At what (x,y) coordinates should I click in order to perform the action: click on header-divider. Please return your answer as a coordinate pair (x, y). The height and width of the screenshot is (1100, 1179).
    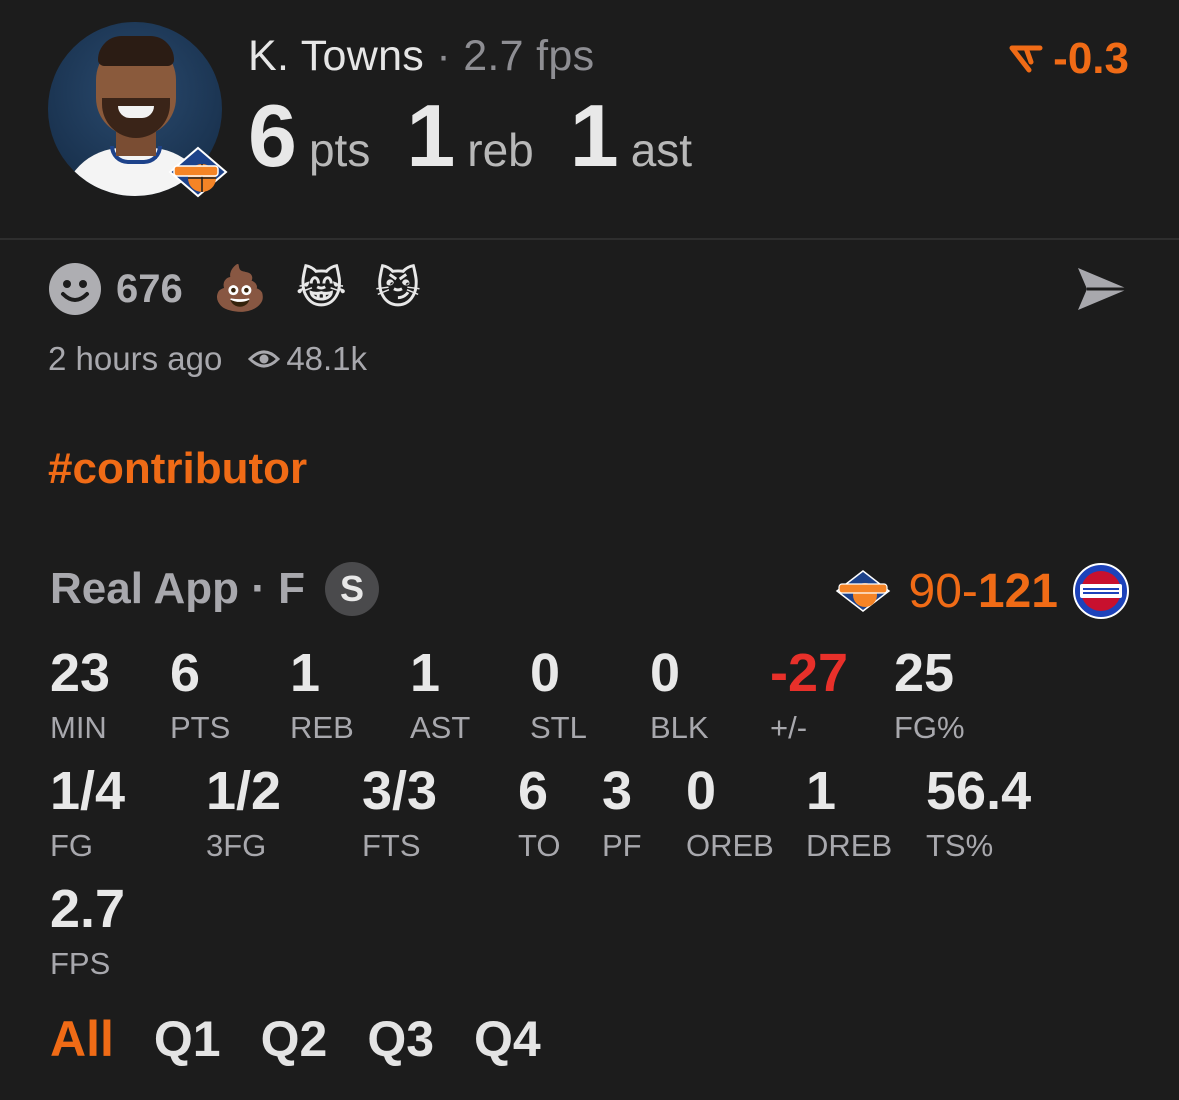
    Looking at the image, I should click on (589, 239).